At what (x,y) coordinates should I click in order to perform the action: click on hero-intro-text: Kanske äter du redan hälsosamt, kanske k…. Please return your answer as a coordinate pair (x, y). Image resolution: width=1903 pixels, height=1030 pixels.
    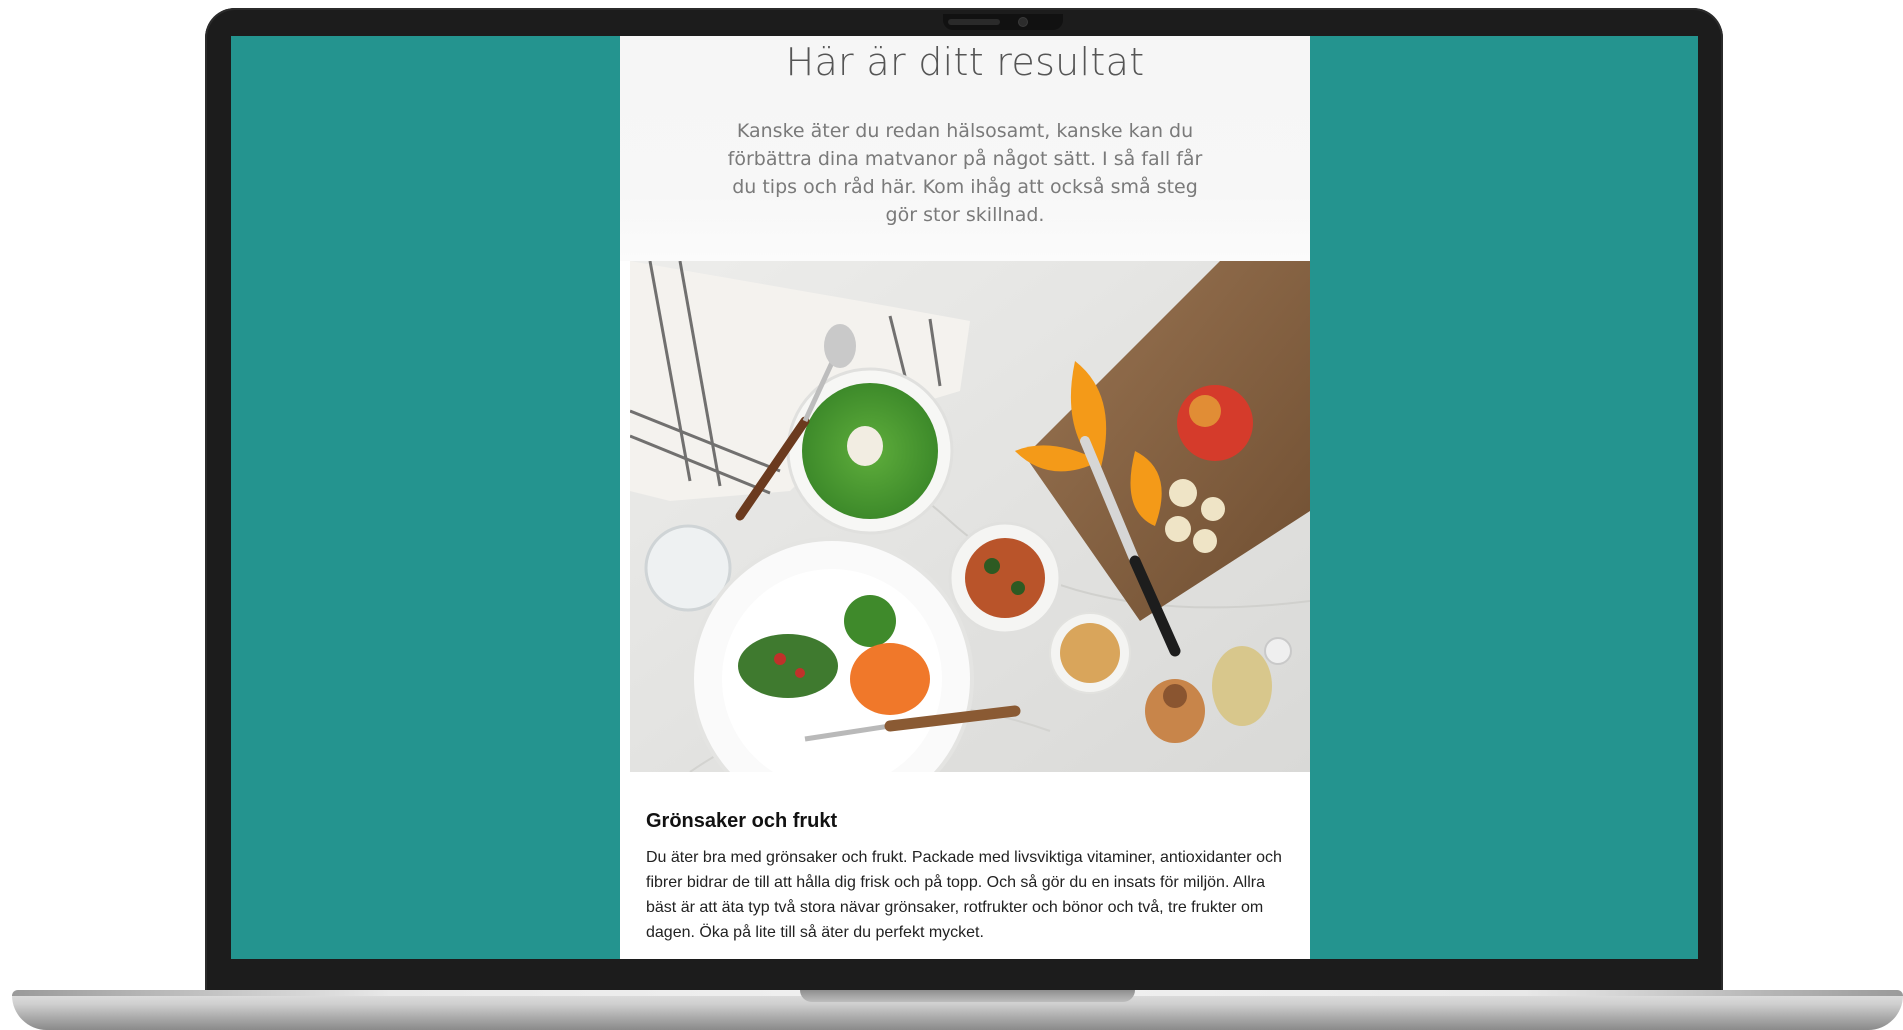
    Looking at the image, I should click on (965, 173).